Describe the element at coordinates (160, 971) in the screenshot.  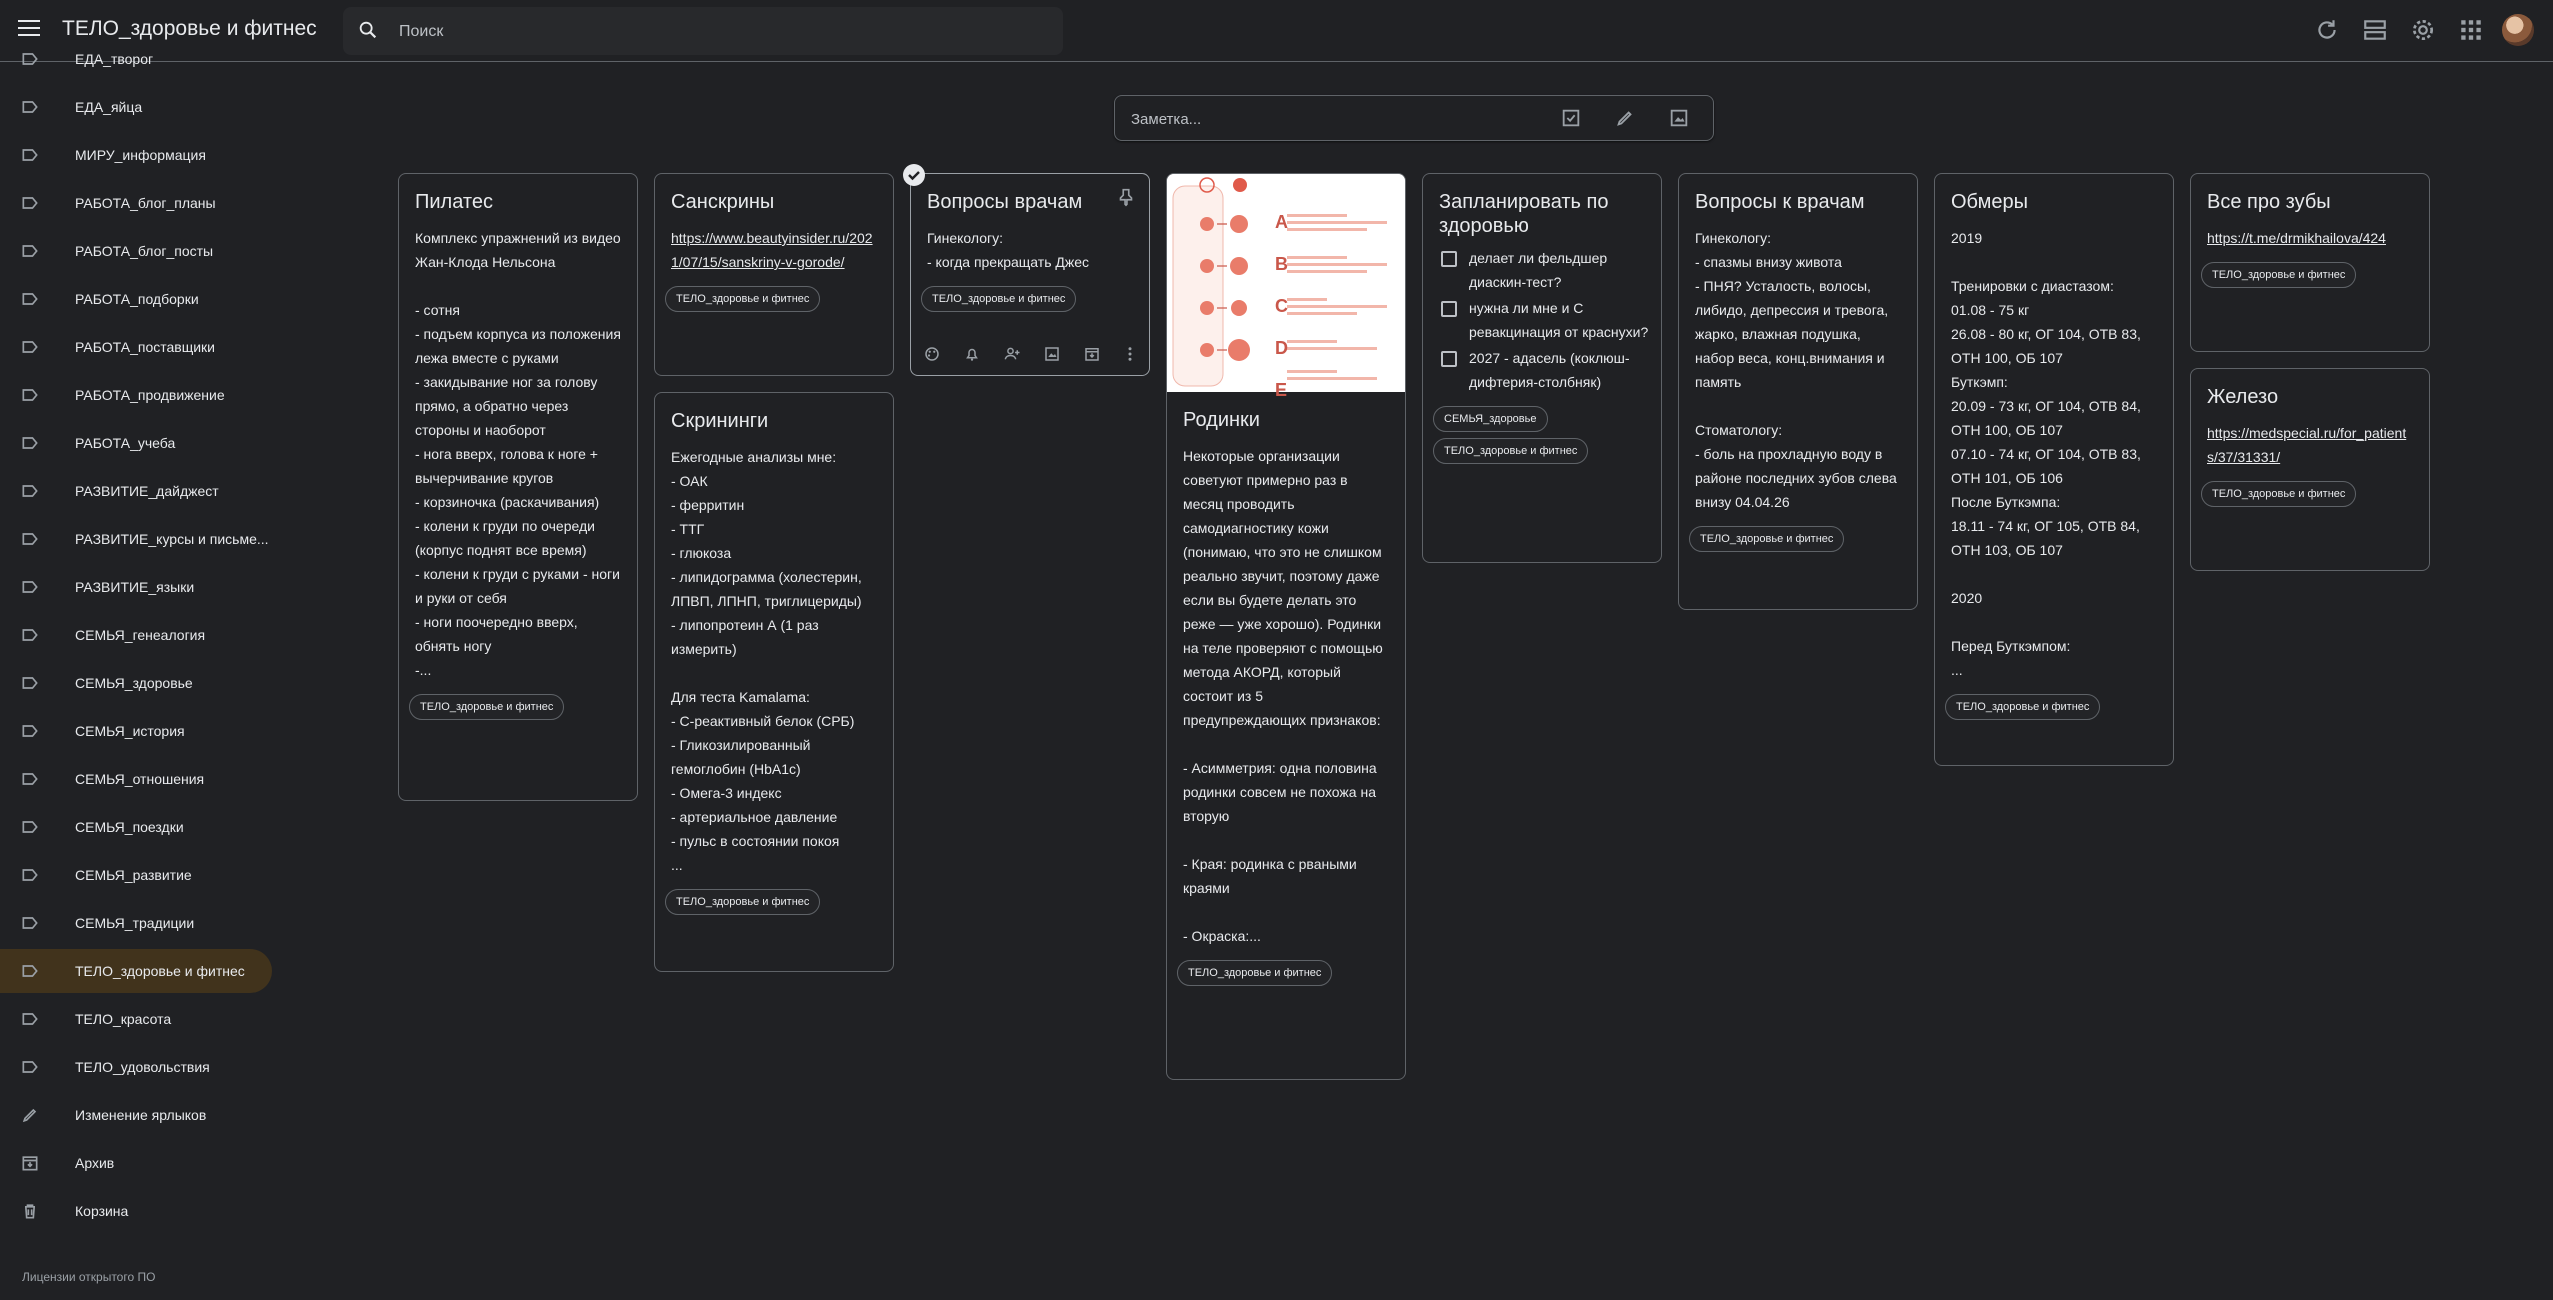
I see `sidebar-item-label: ТЕЛО_здоровье и фитнес` at that location.